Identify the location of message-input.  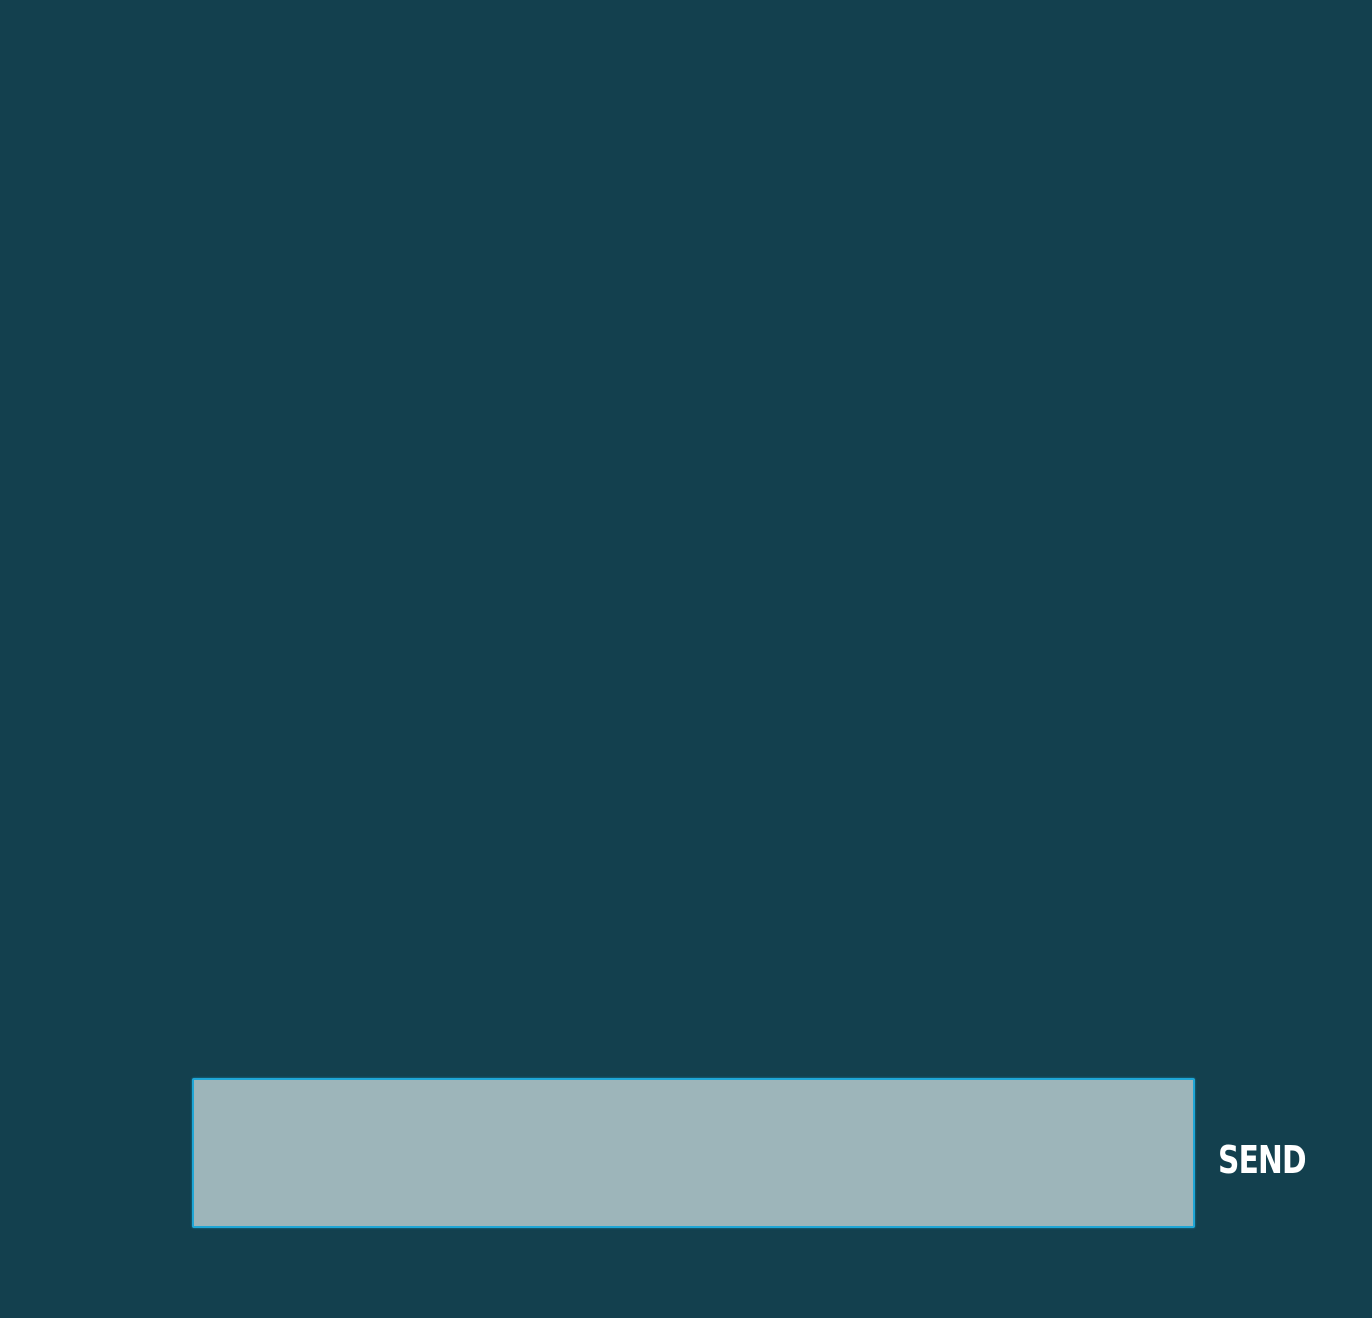
(693, 1153).